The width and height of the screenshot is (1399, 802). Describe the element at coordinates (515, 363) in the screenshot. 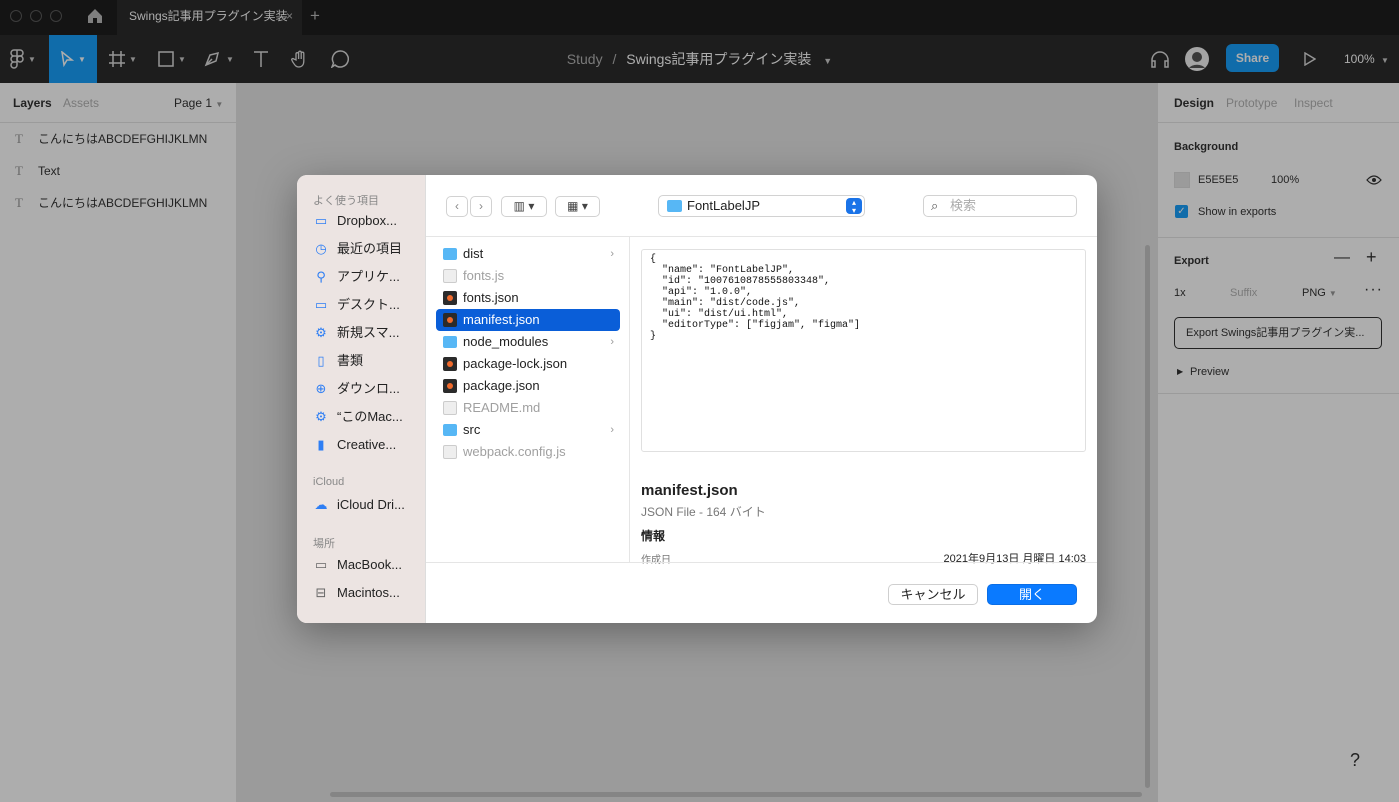

I see `file-name: package-lock.json` at that location.